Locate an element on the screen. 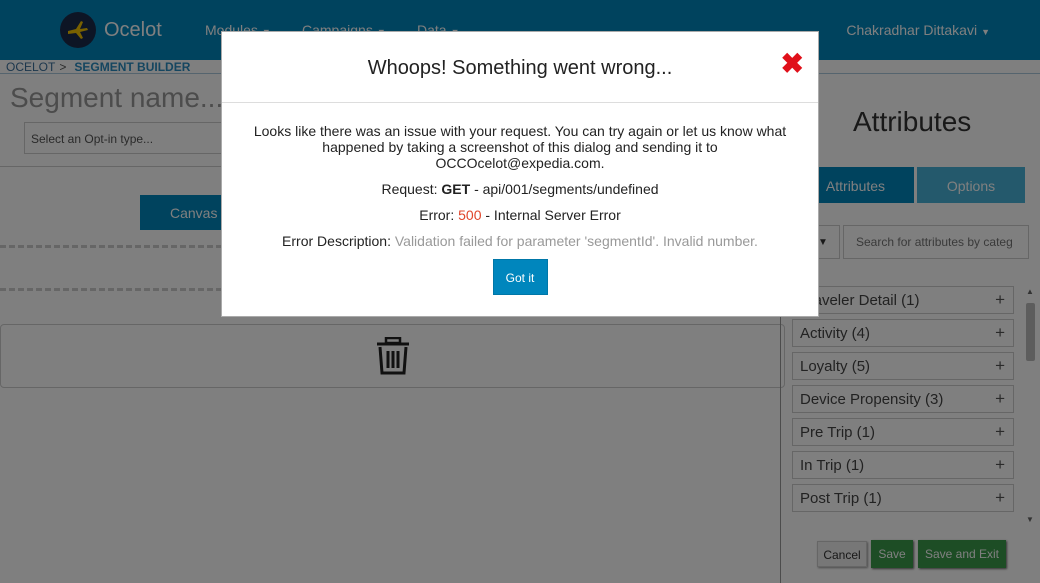 The width and height of the screenshot is (1040, 583). request-label: Request: is located at coordinates (409, 189).